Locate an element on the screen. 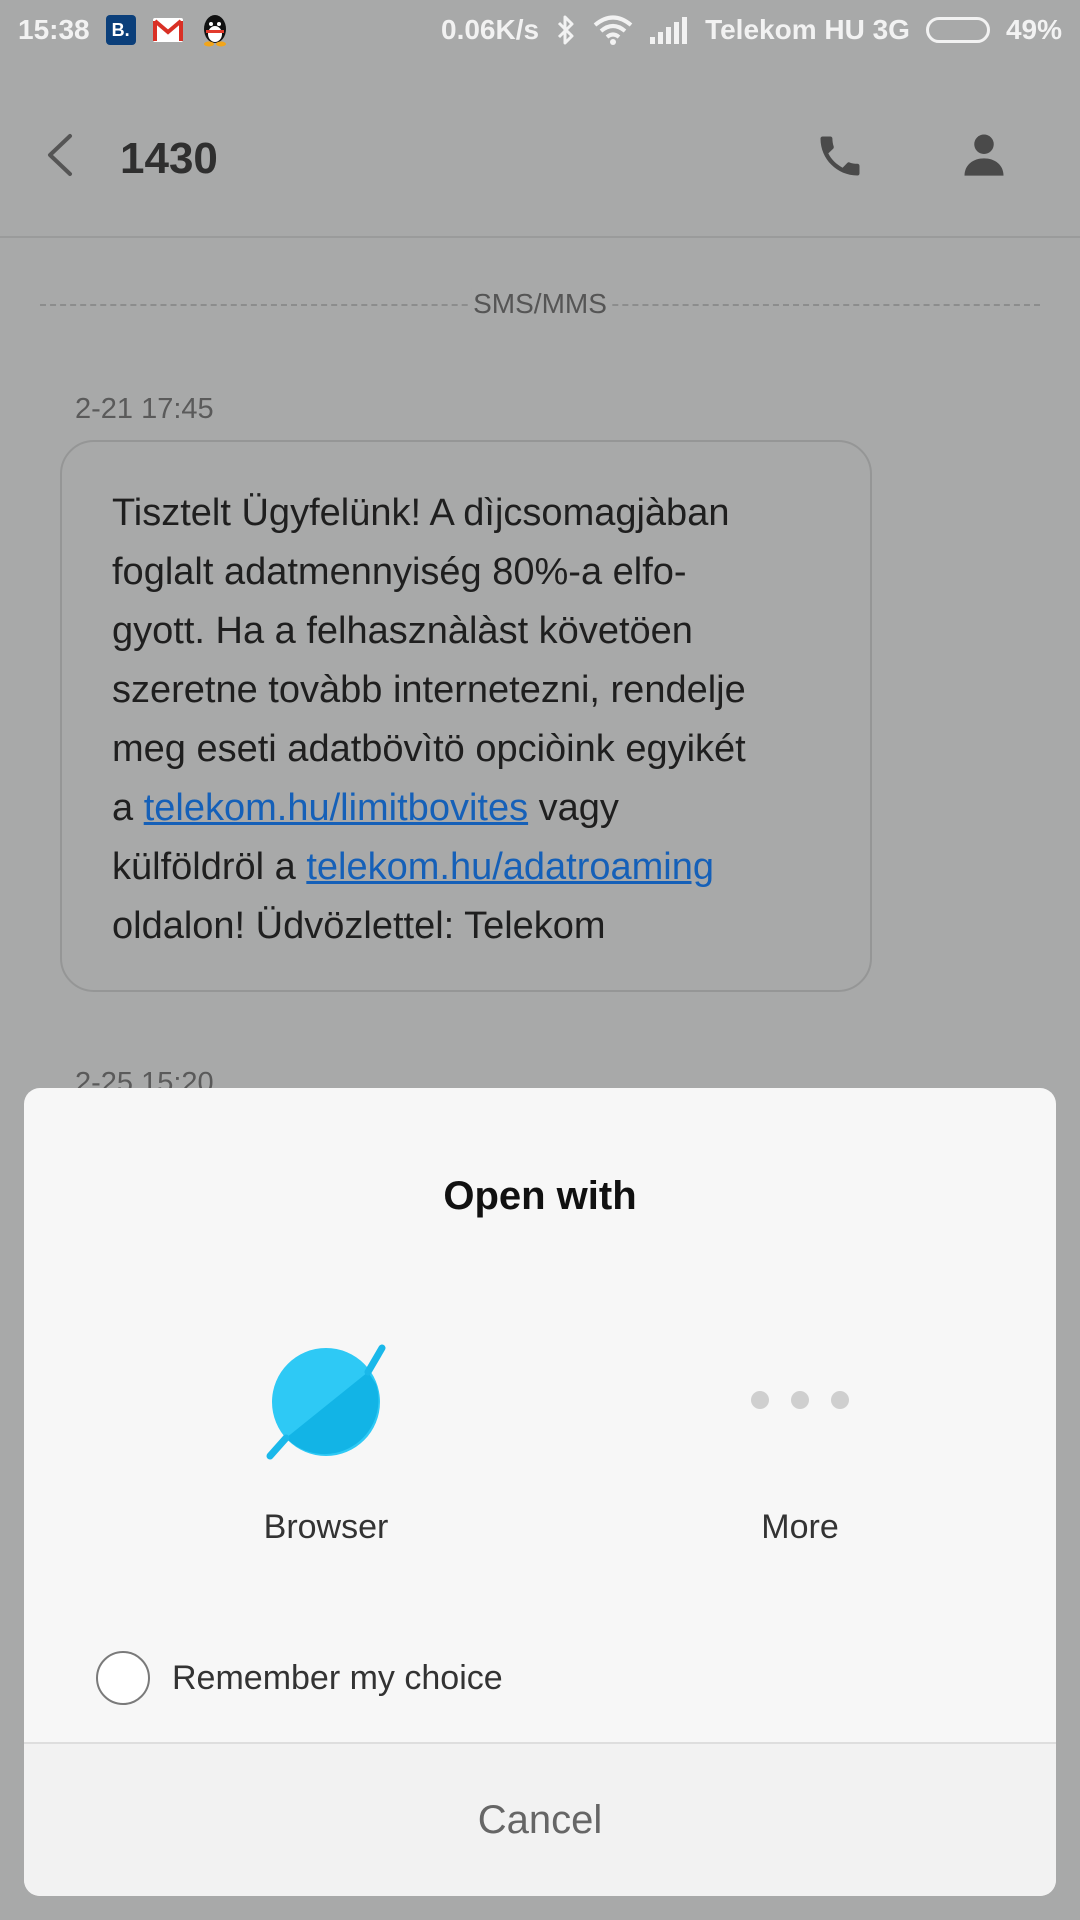 This screenshot has height=1920, width=1080. limitbovites-link: telekom.hu/limitbovites is located at coordinates (336, 808).